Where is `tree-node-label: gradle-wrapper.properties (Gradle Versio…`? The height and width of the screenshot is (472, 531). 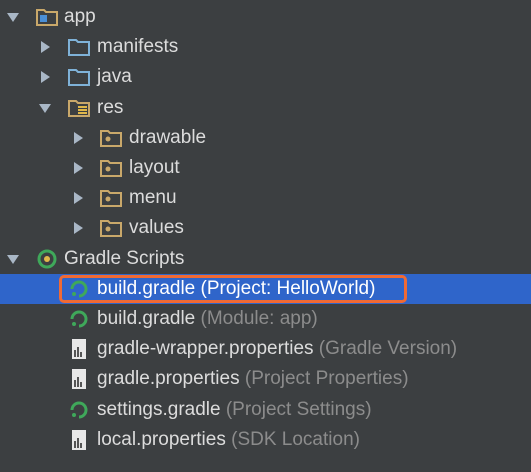
tree-node-label: gradle-wrapper.properties (Gradle Versio… is located at coordinates (277, 349).